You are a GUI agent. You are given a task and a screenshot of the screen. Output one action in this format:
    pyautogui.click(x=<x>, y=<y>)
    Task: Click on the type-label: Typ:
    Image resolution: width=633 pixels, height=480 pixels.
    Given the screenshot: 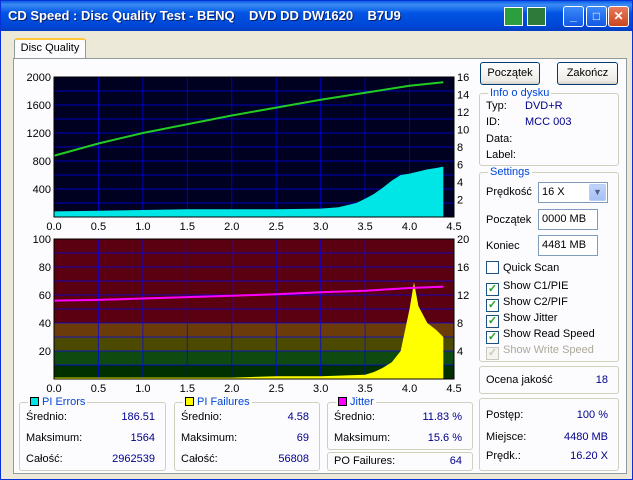 What is the action you would take?
    pyautogui.click(x=496, y=106)
    